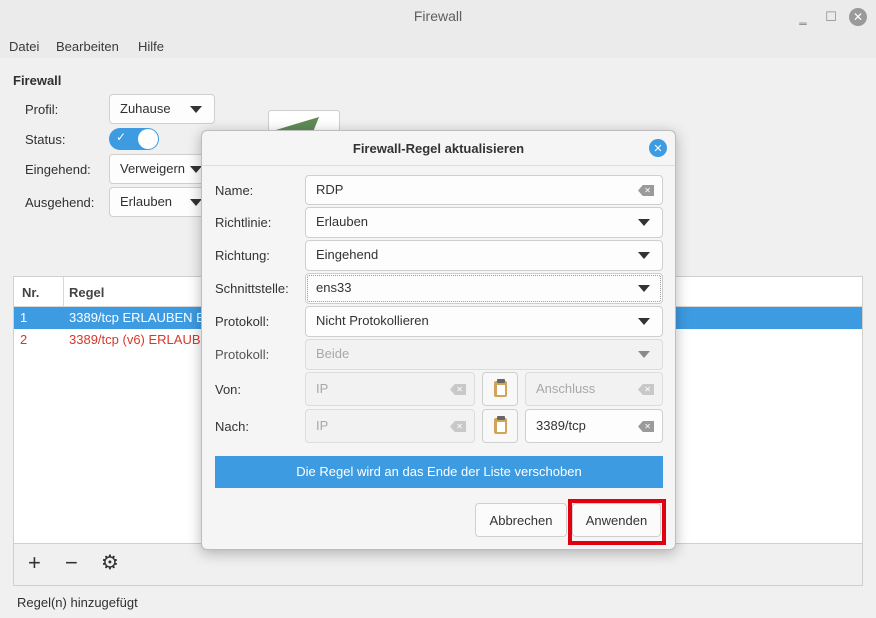 This screenshot has width=876, height=618. I want to click on incoming-select: Verweigern, so click(162, 169).